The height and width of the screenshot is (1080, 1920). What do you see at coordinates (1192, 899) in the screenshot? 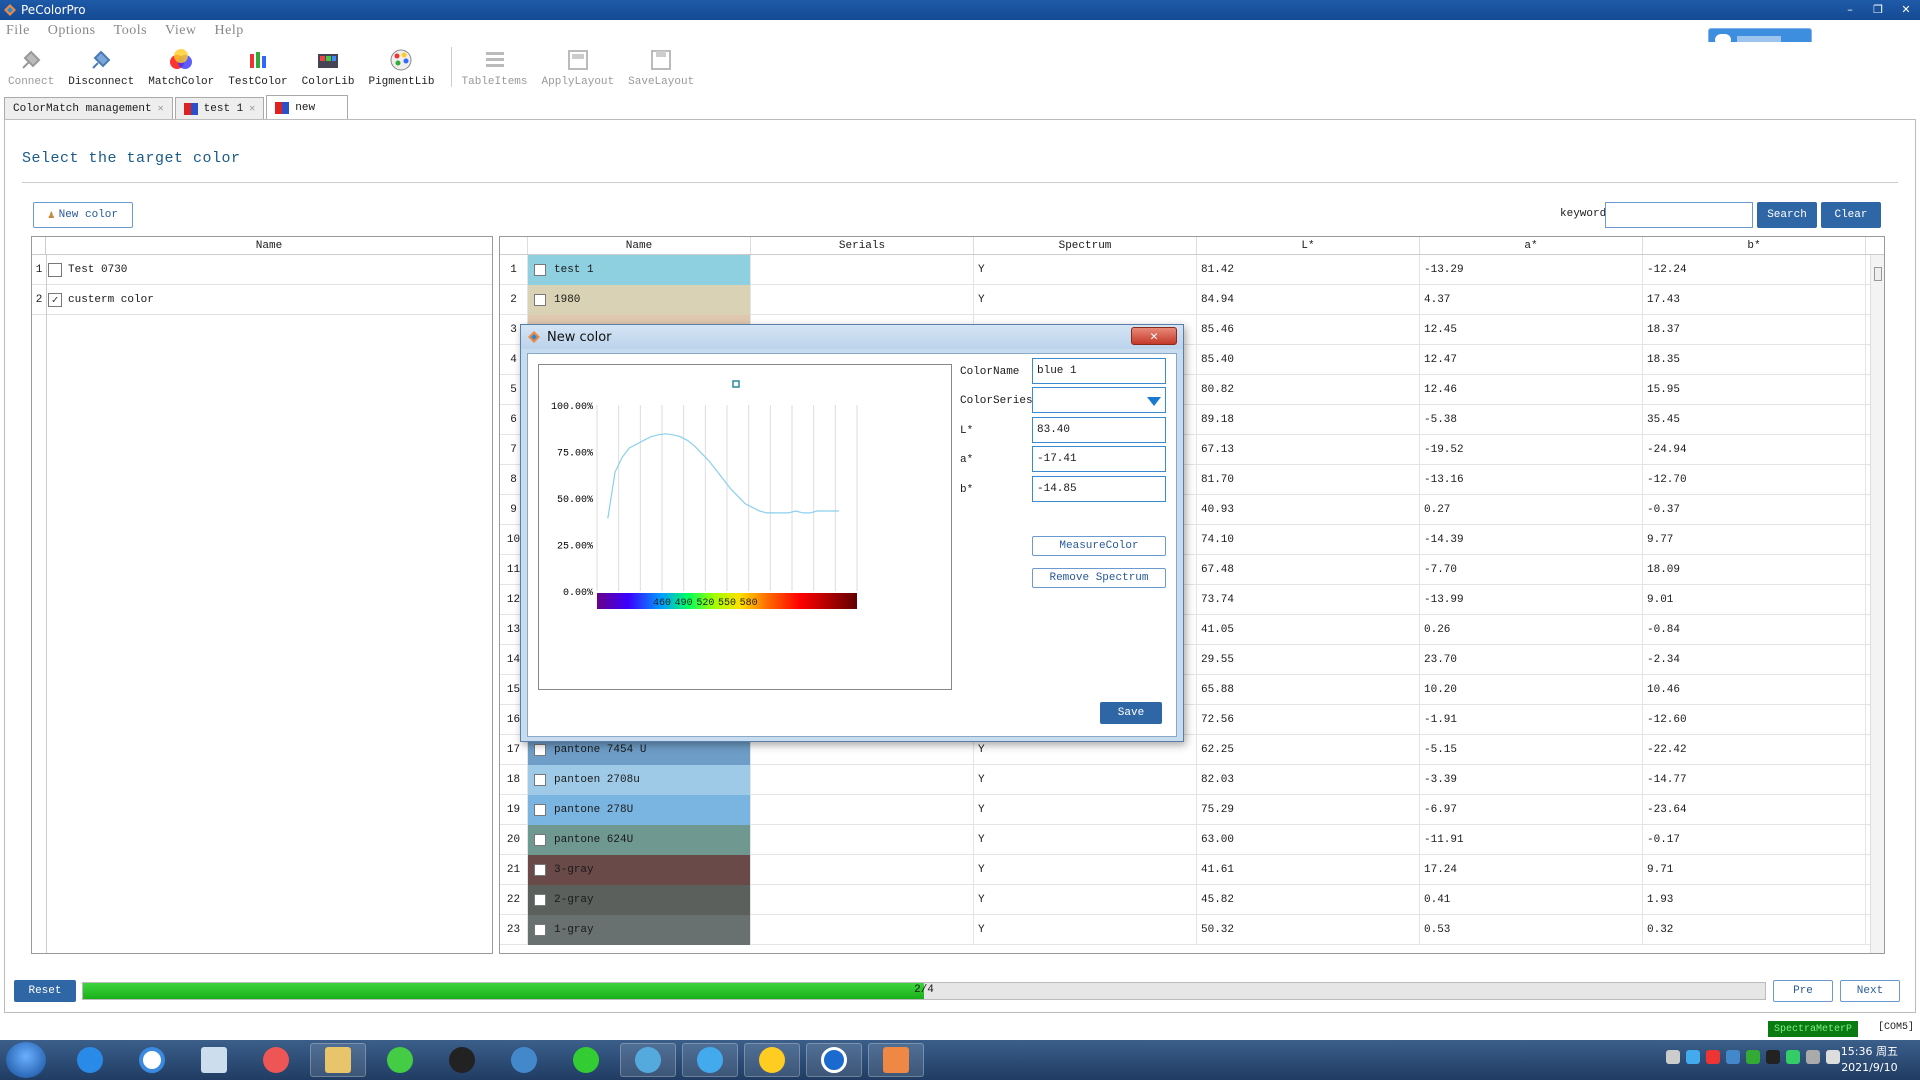
I see `table-row: 22 2-gray Y 45.82 0.41 1.93` at bounding box center [1192, 899].